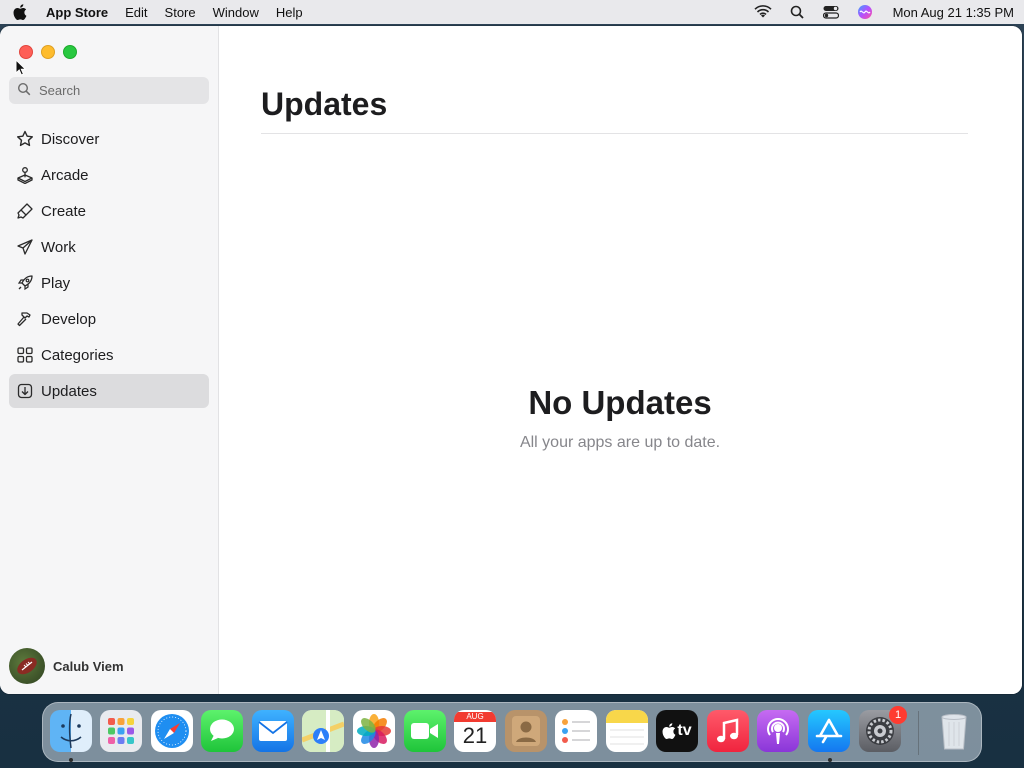 The height and width of the screenshot is (768, 1024). Describe the element at coordinates (324, 104) in the screenshot. I see `page-title: Updates` at that location.